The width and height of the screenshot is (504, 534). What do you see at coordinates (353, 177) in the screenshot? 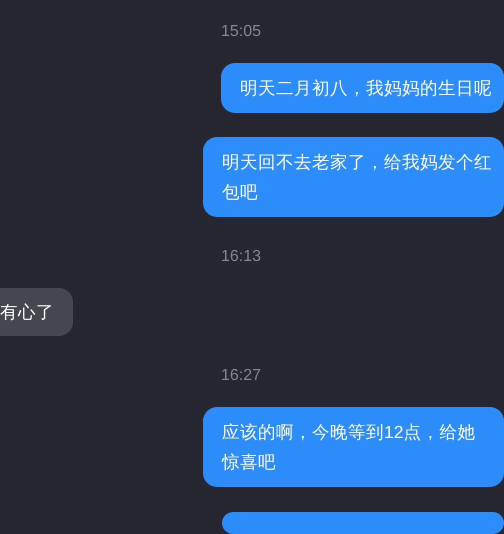
I see `message-bubble: 明天回不去老家了，给我妈发个红包吧` at bounding box center [353, 177].